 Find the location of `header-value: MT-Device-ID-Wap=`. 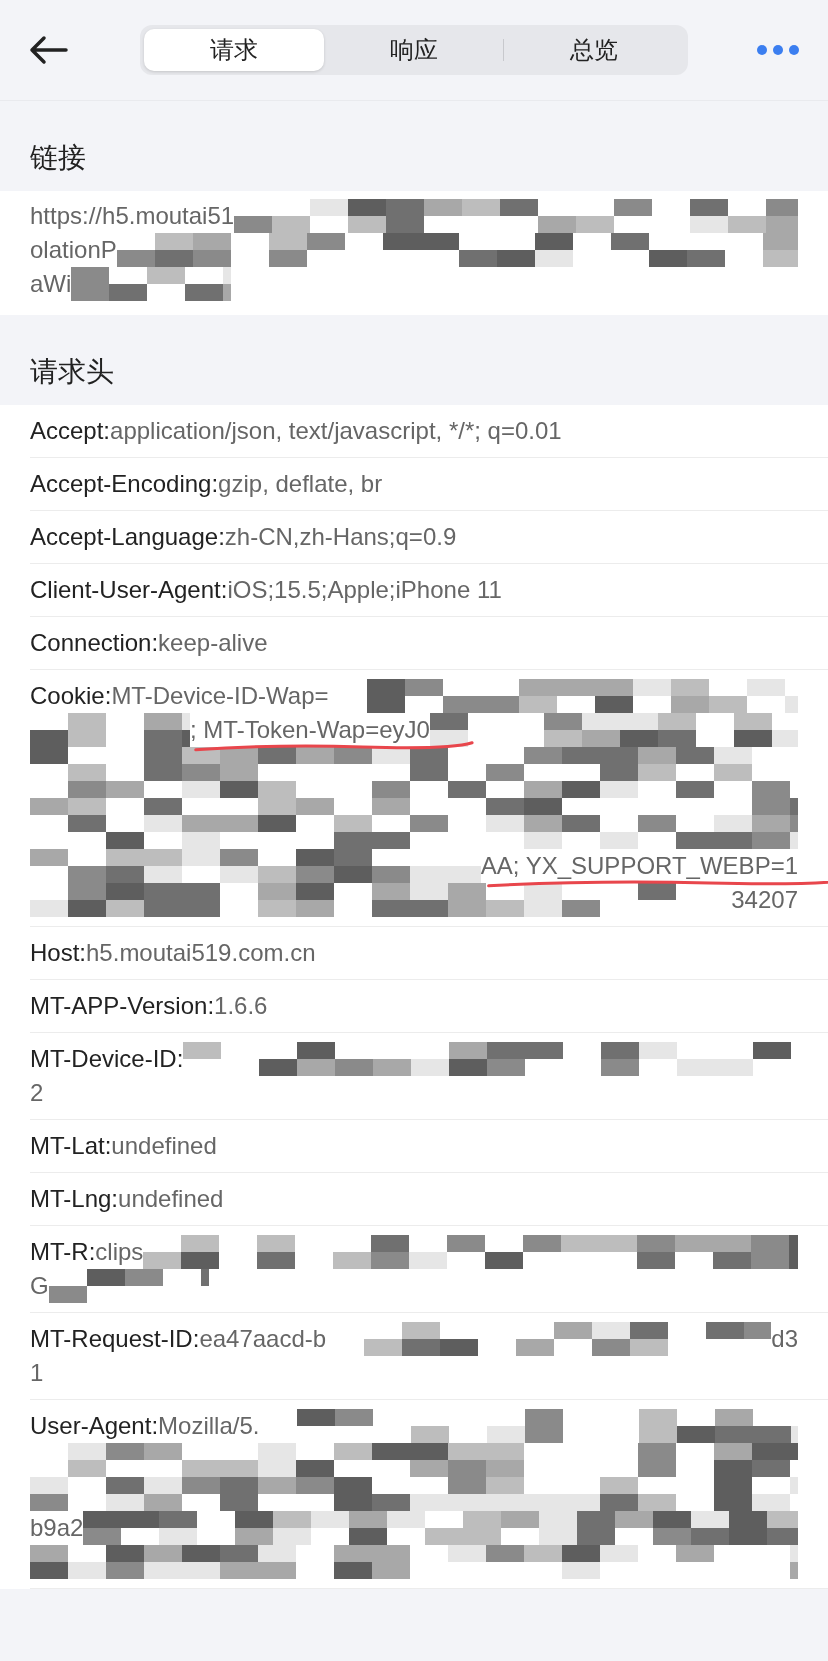

header-value: MT-Device-ID-Wap= is located at coordinates (220, 696).